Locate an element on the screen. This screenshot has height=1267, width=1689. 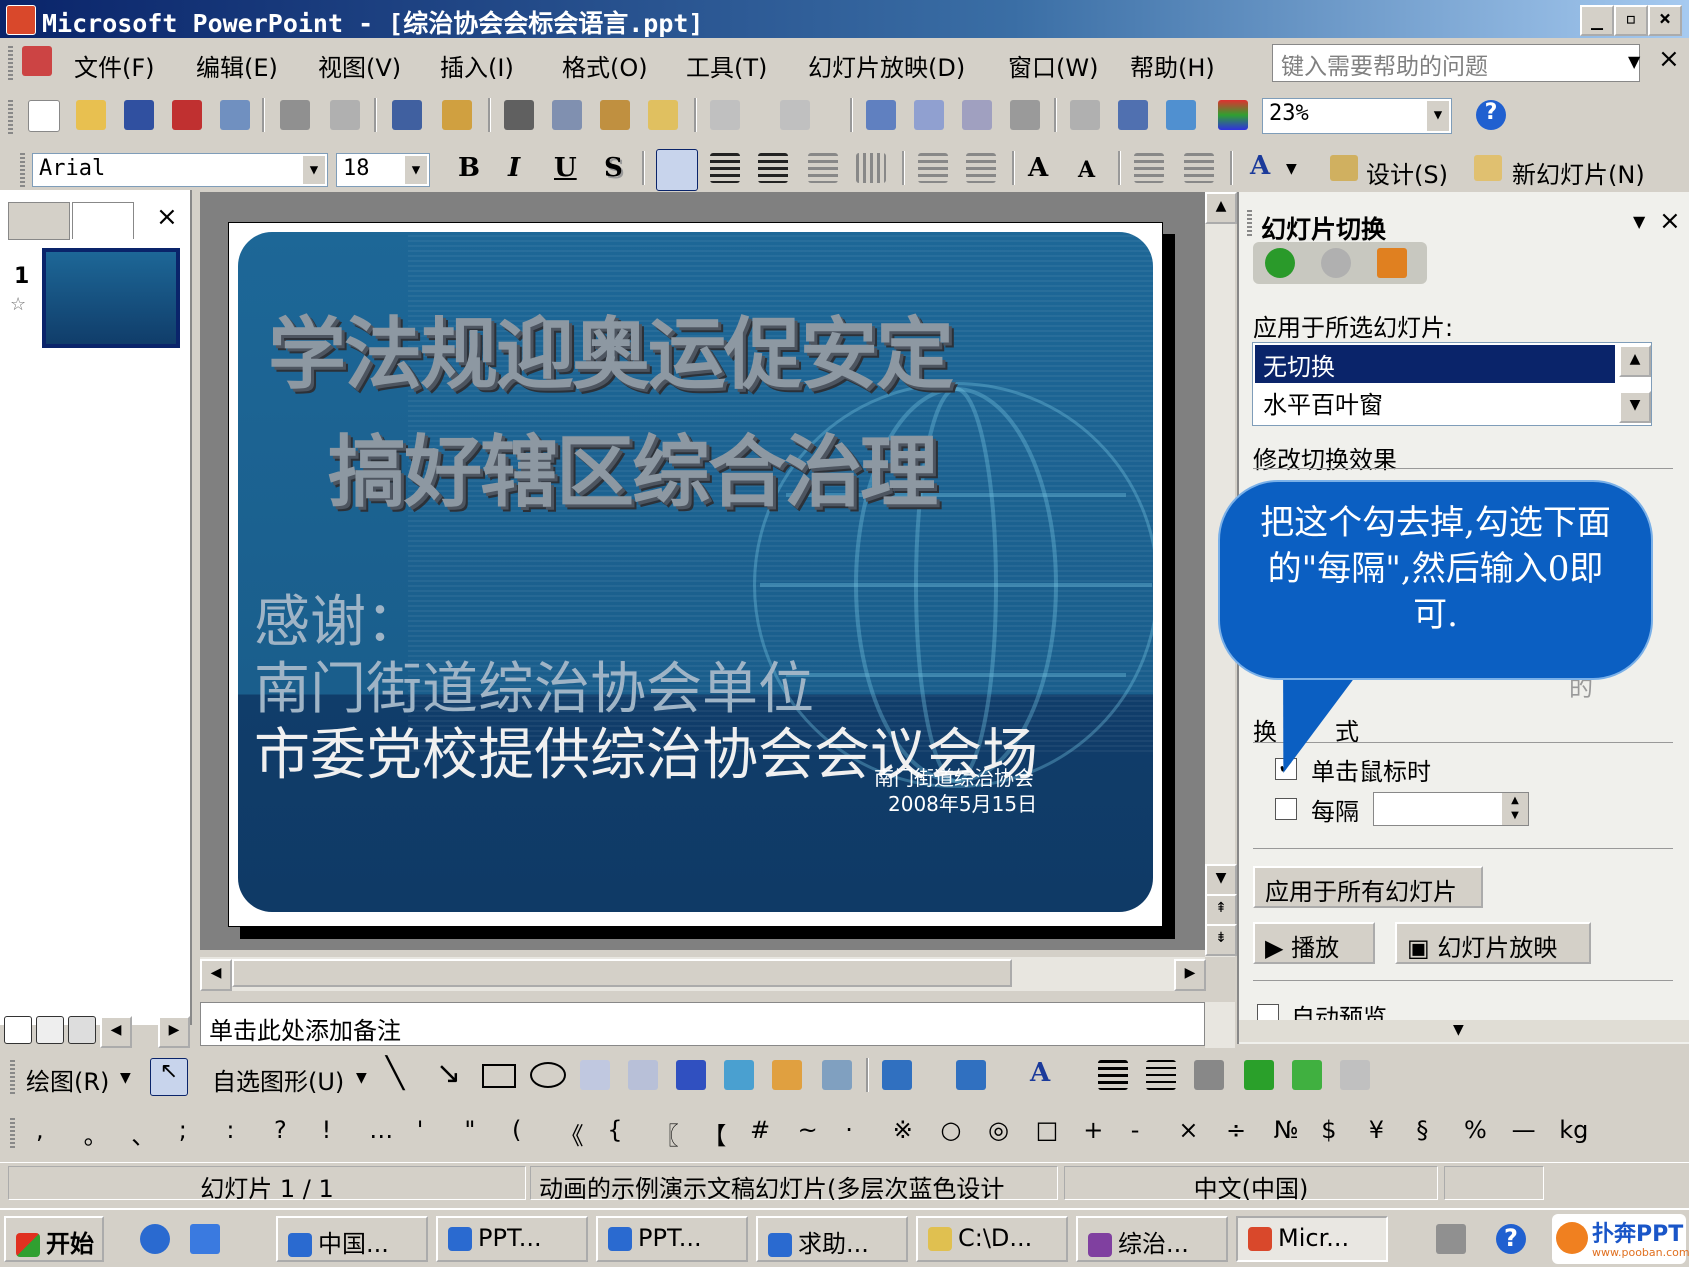
symbol-button: 。 is located at coordinates (96, 1133).